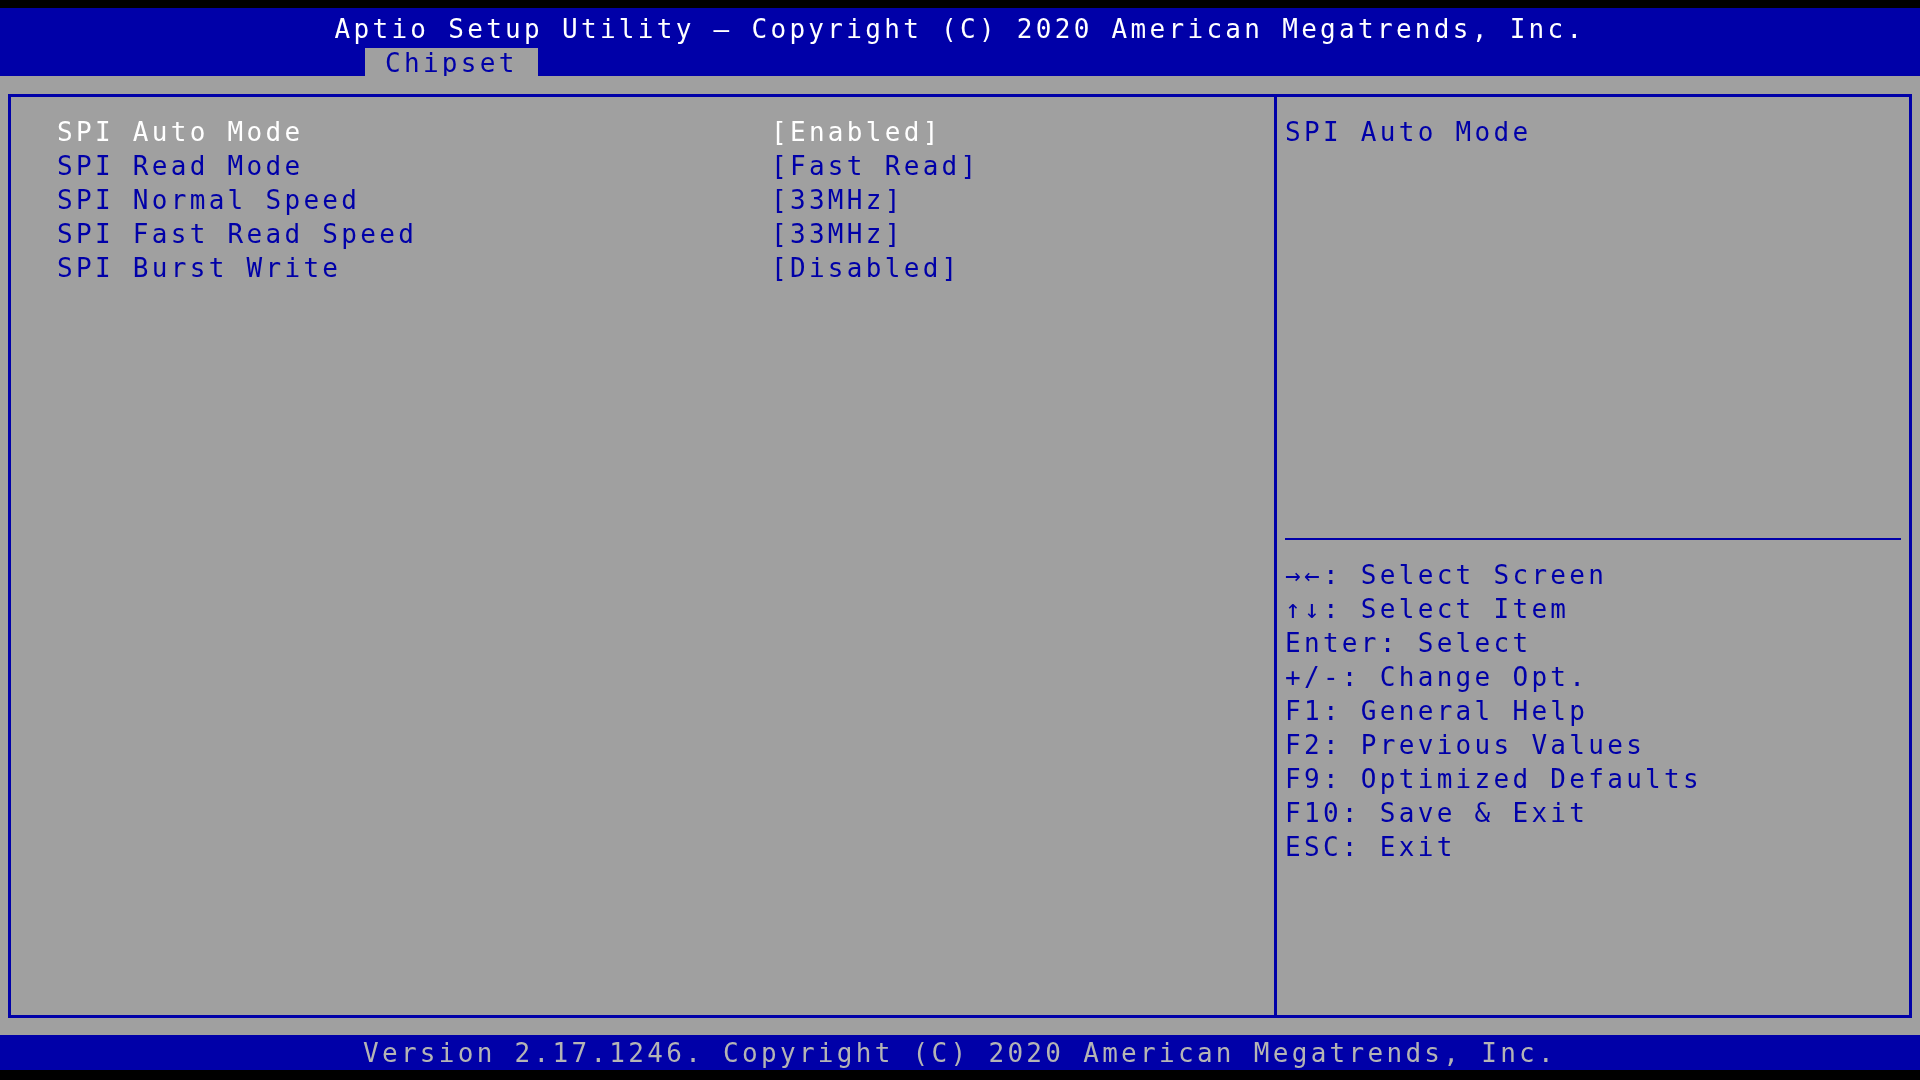  Describe the element at coordinates (238, 234) in the screenshot. I see `setting-label: SPI Fast Read Speed` at that location.